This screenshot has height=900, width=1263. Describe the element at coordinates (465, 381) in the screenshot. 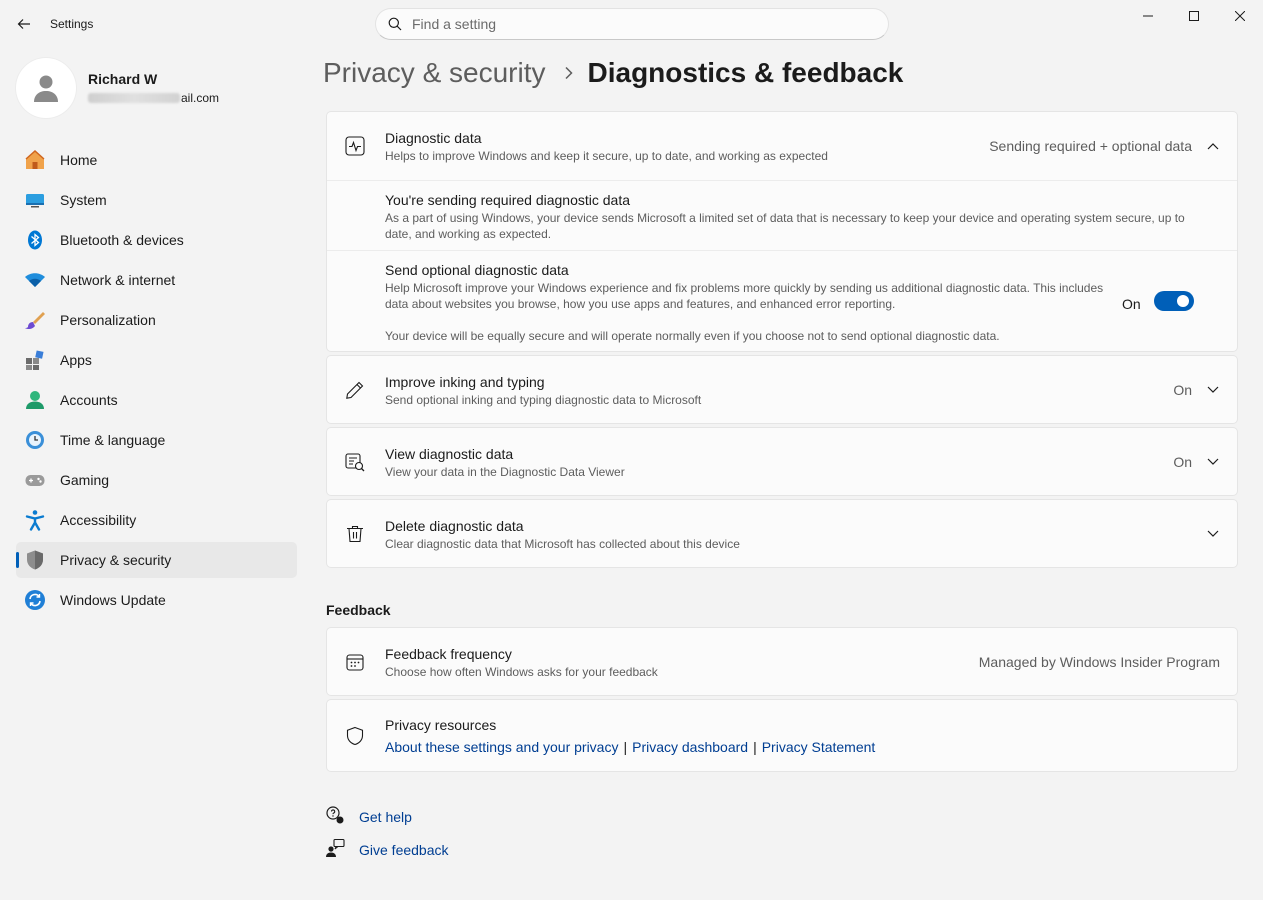

I see `inking-title: Improve inking and typing` at that location.